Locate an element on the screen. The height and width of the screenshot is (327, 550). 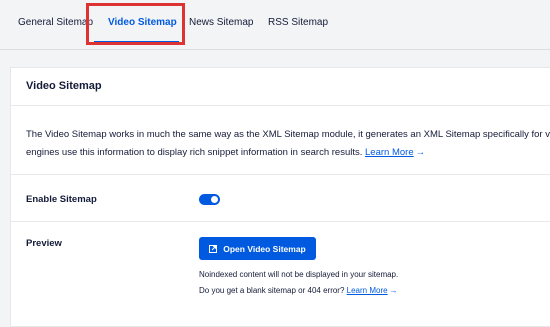
highlight-box is located at coordinates (135, 24).